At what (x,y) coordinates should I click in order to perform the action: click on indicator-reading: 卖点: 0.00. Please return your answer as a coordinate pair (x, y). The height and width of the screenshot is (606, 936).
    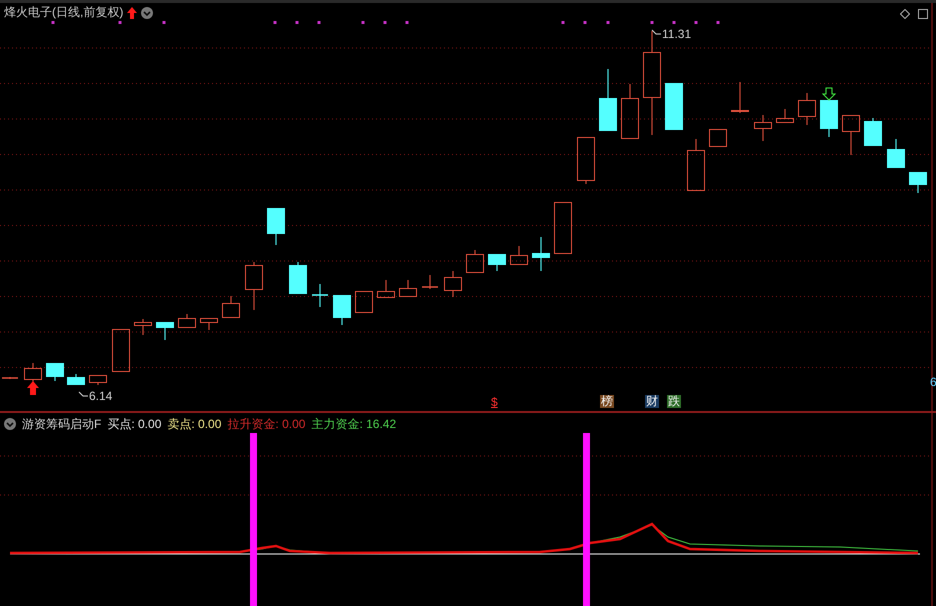
    Looking at the image, I should click on (194, 424).